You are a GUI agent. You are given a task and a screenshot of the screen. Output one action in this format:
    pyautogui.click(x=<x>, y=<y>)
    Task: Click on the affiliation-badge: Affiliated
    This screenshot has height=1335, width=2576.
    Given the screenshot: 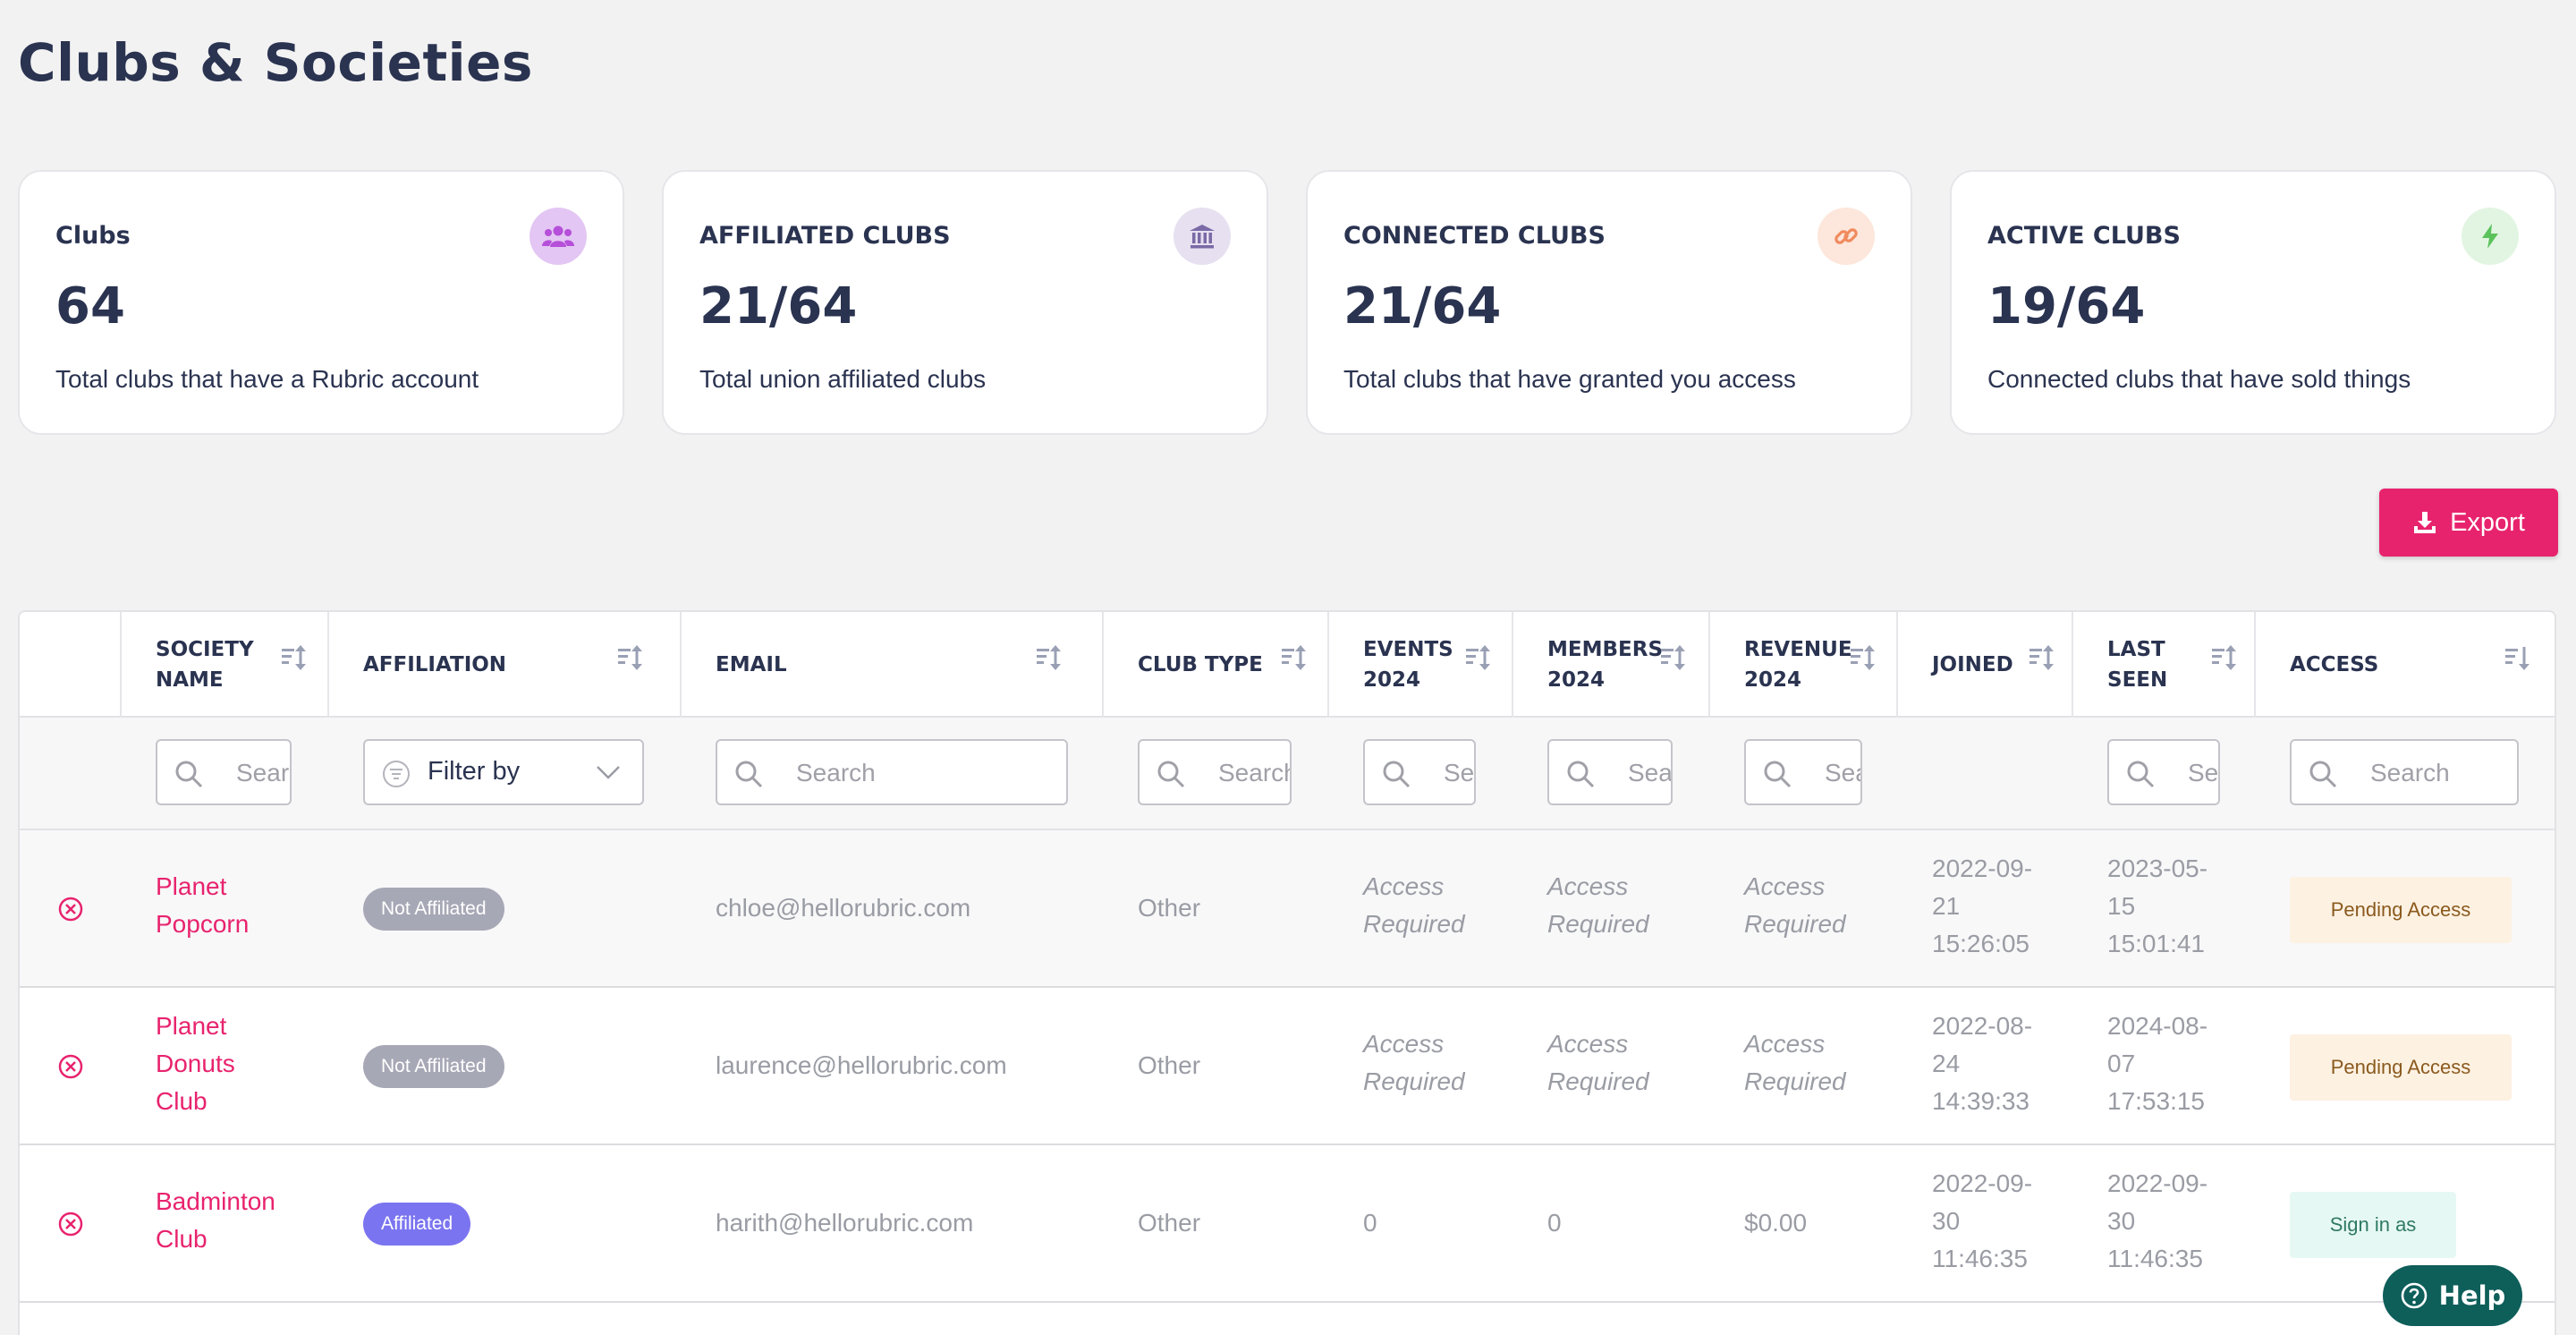 What is the action you would take?
    pyautogui.click(x=417, y=1224)
    